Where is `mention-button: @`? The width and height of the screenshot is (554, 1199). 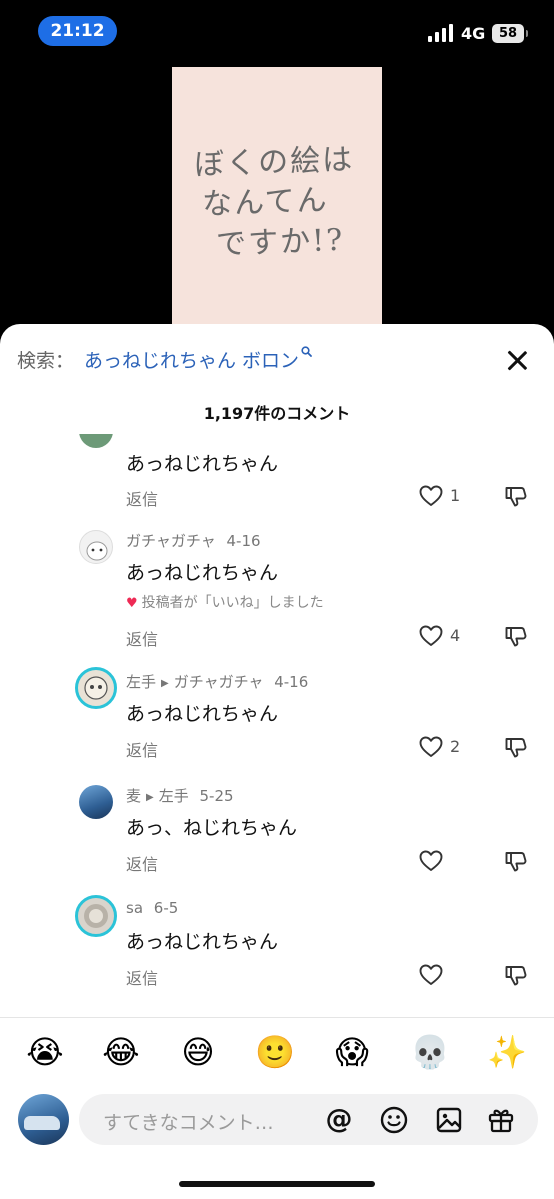 mention-button: @ is located at coordinates (339, 1120).